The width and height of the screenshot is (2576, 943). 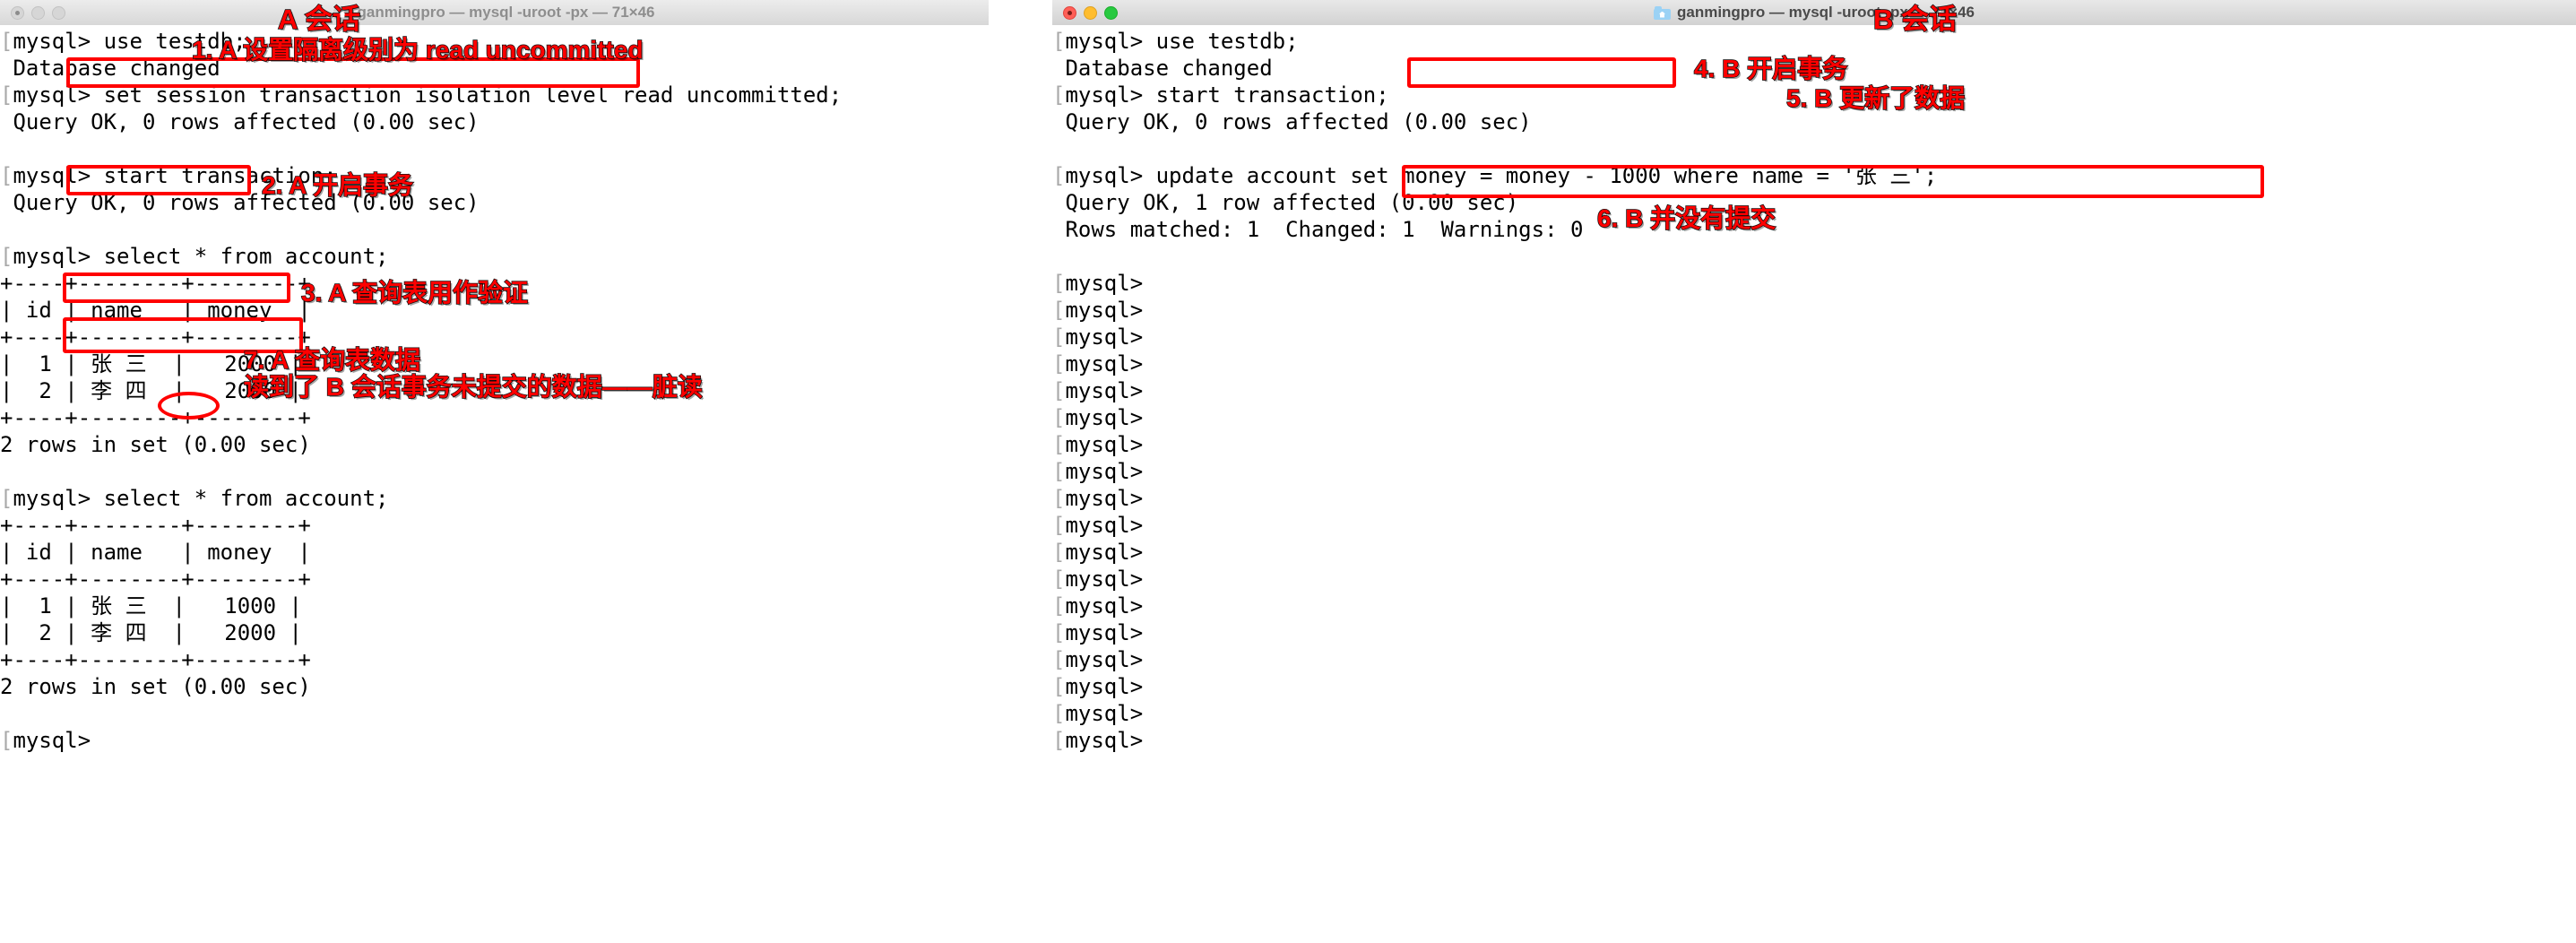 What do you see at coordinates (151, 632) in the screenshot?
I see `terminal-line: | 2 | 李 四 | 2000 |` at bounding box center [151, 632].